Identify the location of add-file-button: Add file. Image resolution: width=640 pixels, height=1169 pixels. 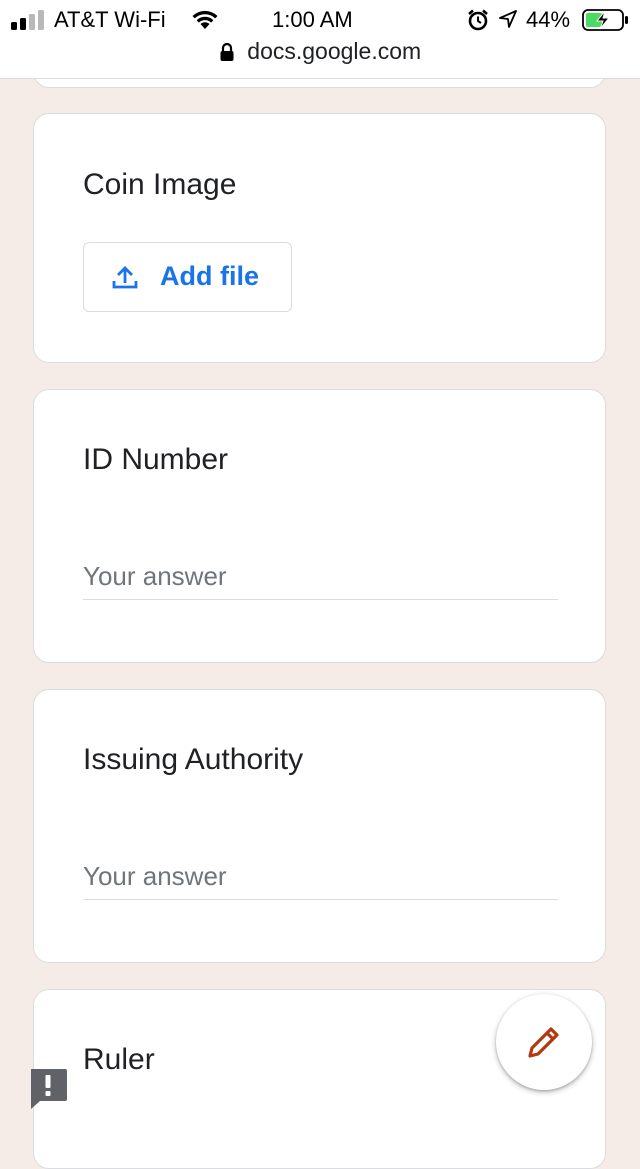
(187, 277).